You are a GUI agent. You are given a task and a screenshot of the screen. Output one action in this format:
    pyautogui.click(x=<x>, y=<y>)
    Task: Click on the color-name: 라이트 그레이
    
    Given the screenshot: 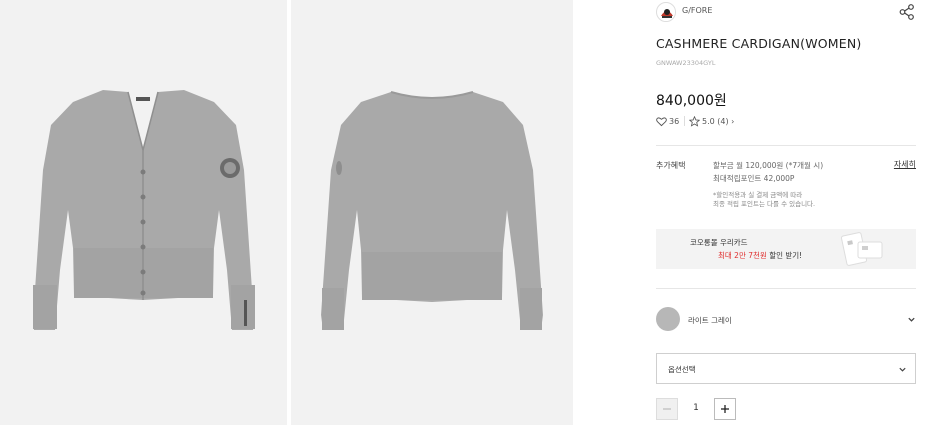 What is the action you would take?
    pyautogui.click(x=710, y=320)
    